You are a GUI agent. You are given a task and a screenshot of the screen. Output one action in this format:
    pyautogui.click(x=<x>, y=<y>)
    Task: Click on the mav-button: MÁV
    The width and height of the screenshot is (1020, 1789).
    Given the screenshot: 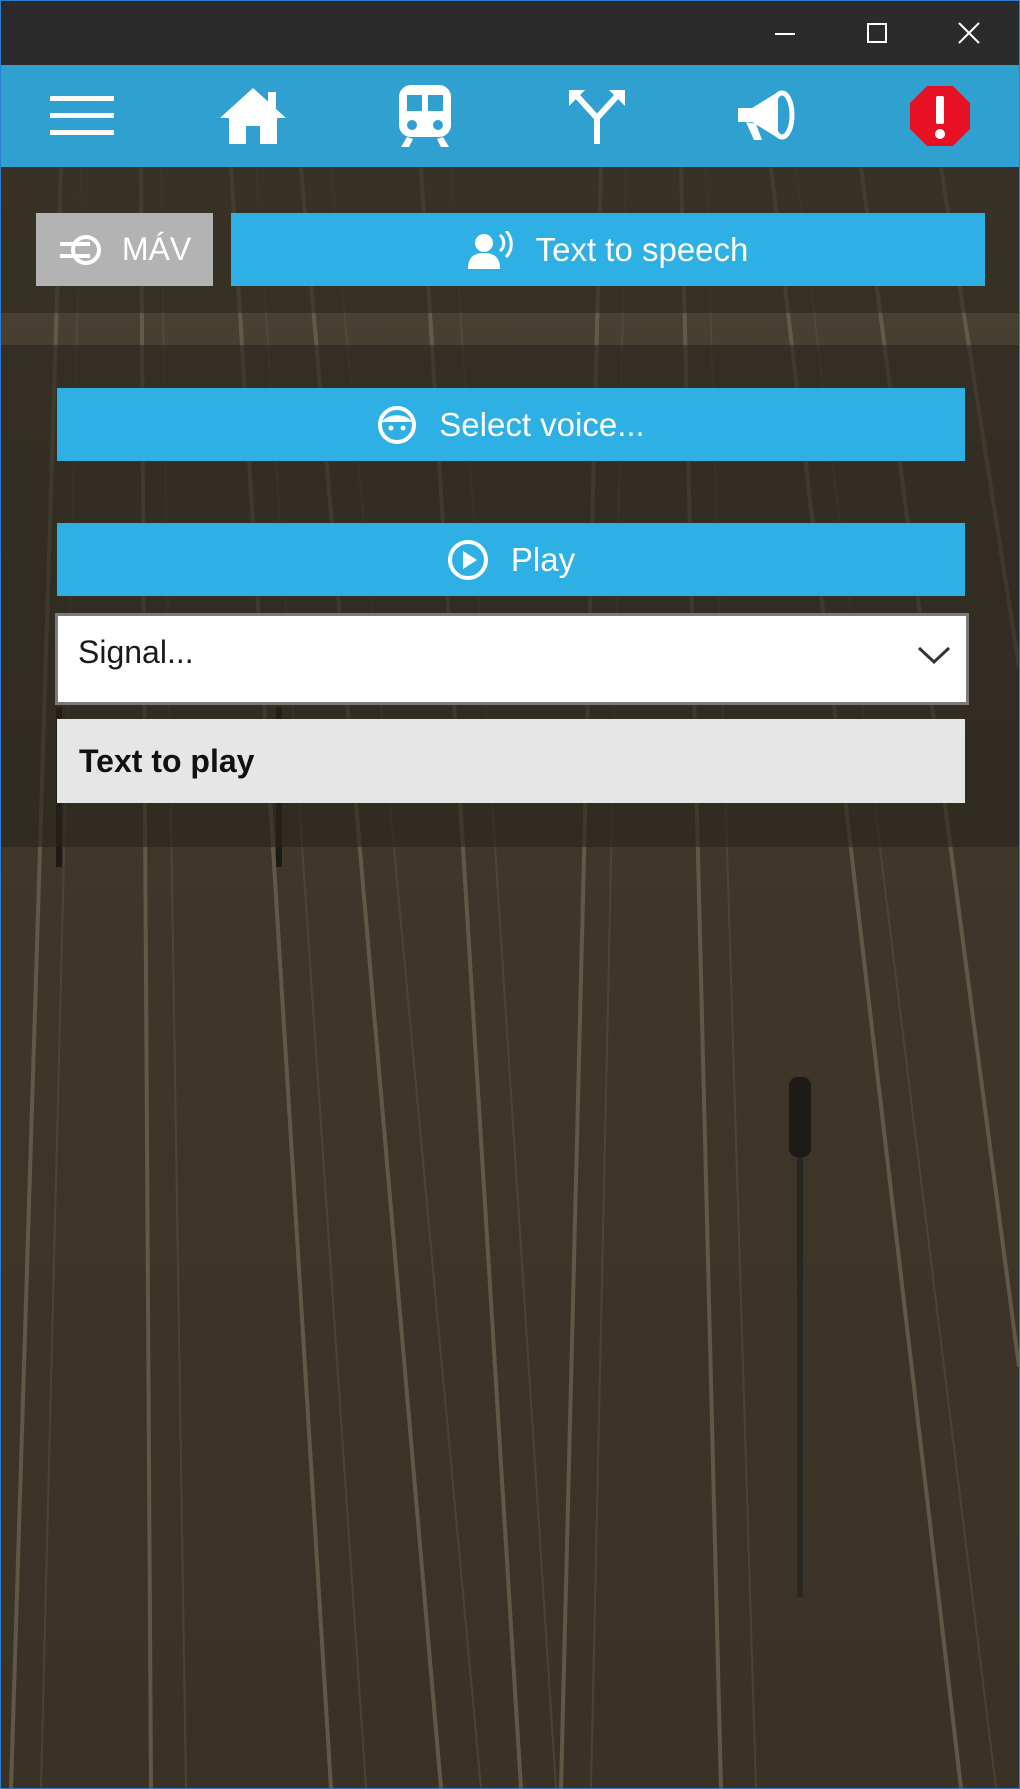 What is the action you would take?
    pyautogui.click(x=124, y=249)
    